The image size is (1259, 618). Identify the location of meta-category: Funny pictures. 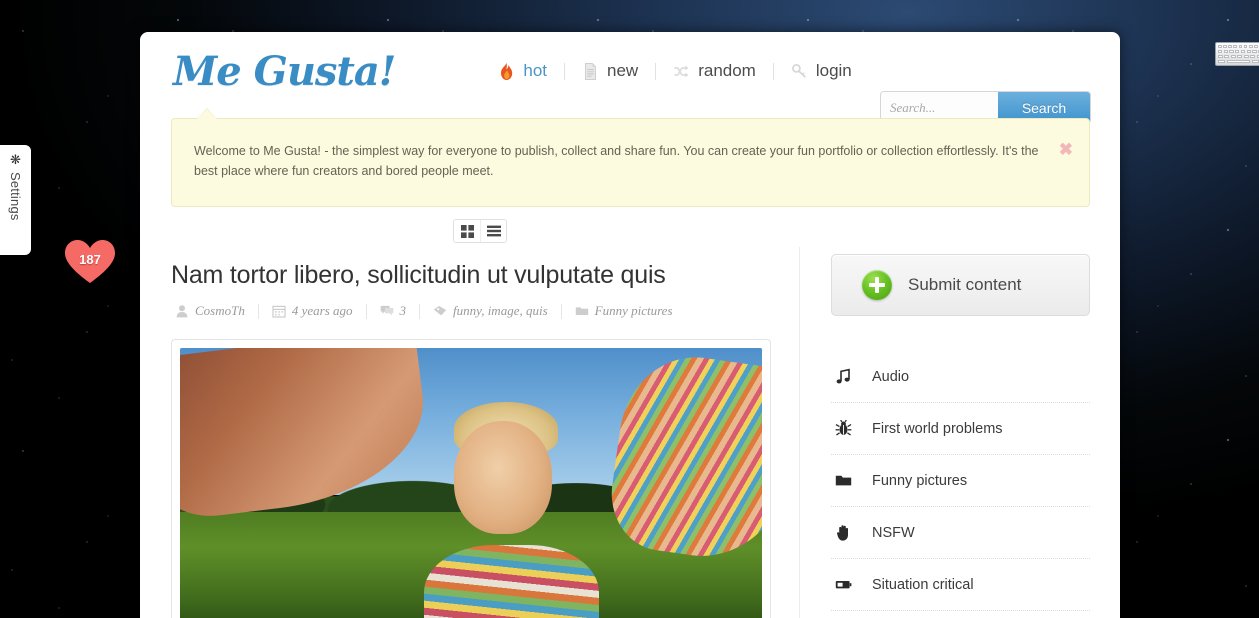
(624, 311).